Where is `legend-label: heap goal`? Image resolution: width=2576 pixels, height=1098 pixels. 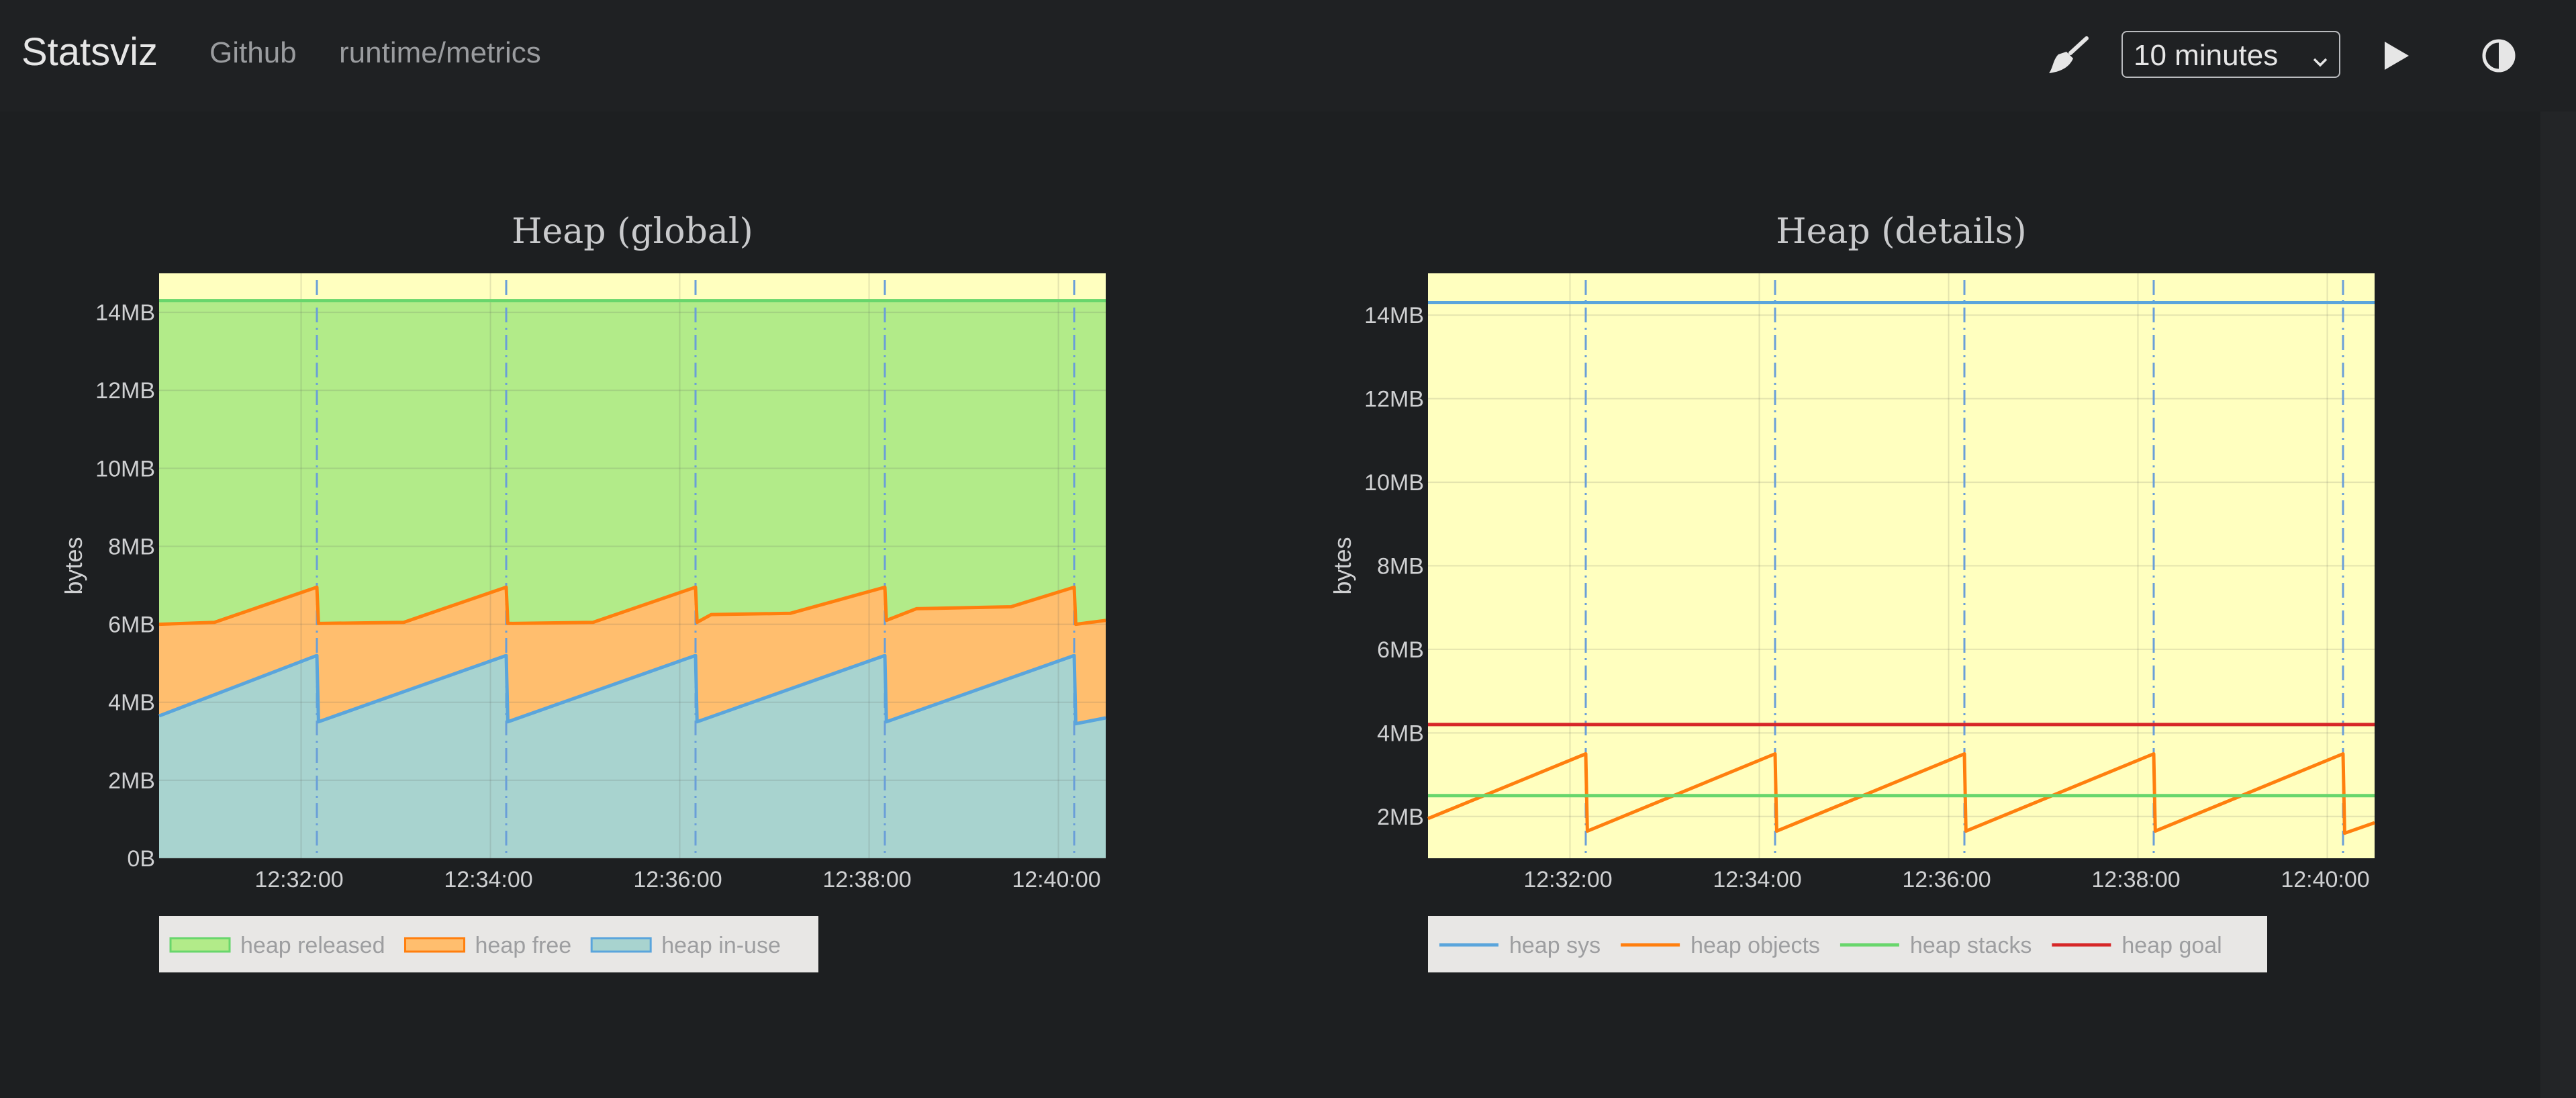 legend-label: heap goal is located at coordinates (2171, 946).